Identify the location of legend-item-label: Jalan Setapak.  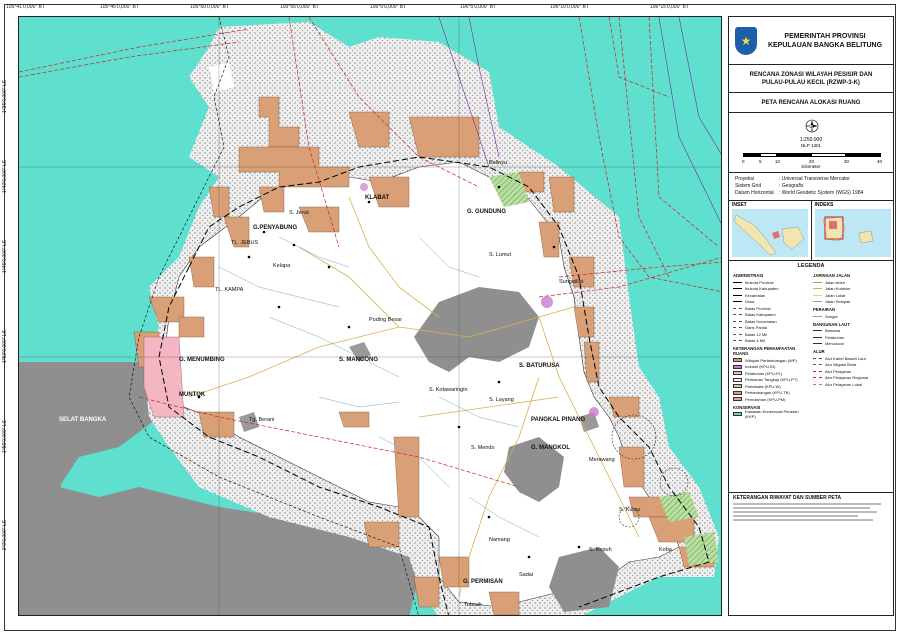
(838, 302).